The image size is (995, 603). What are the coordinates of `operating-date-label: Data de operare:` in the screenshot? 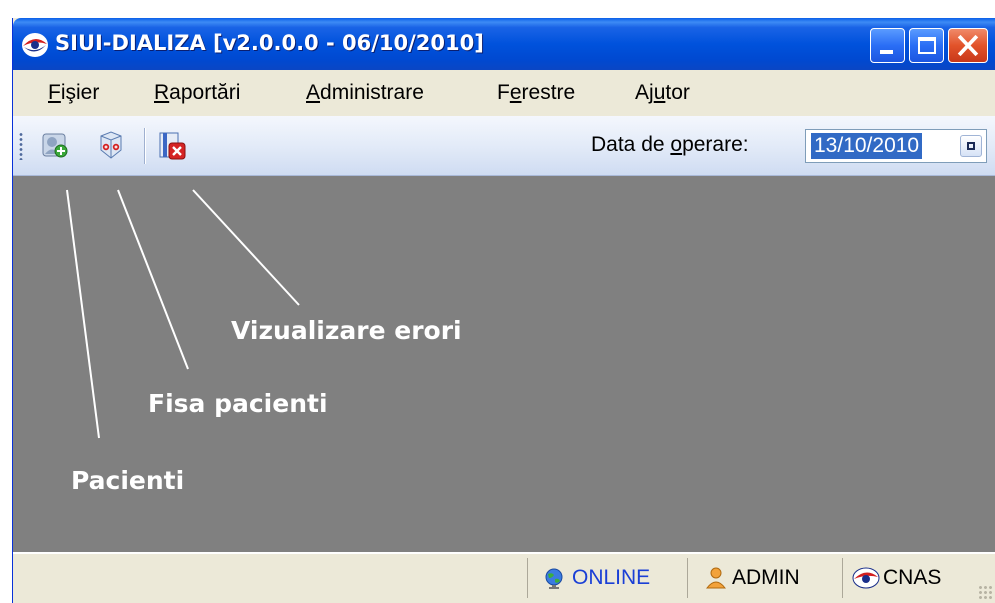 It's located at (670, 145).